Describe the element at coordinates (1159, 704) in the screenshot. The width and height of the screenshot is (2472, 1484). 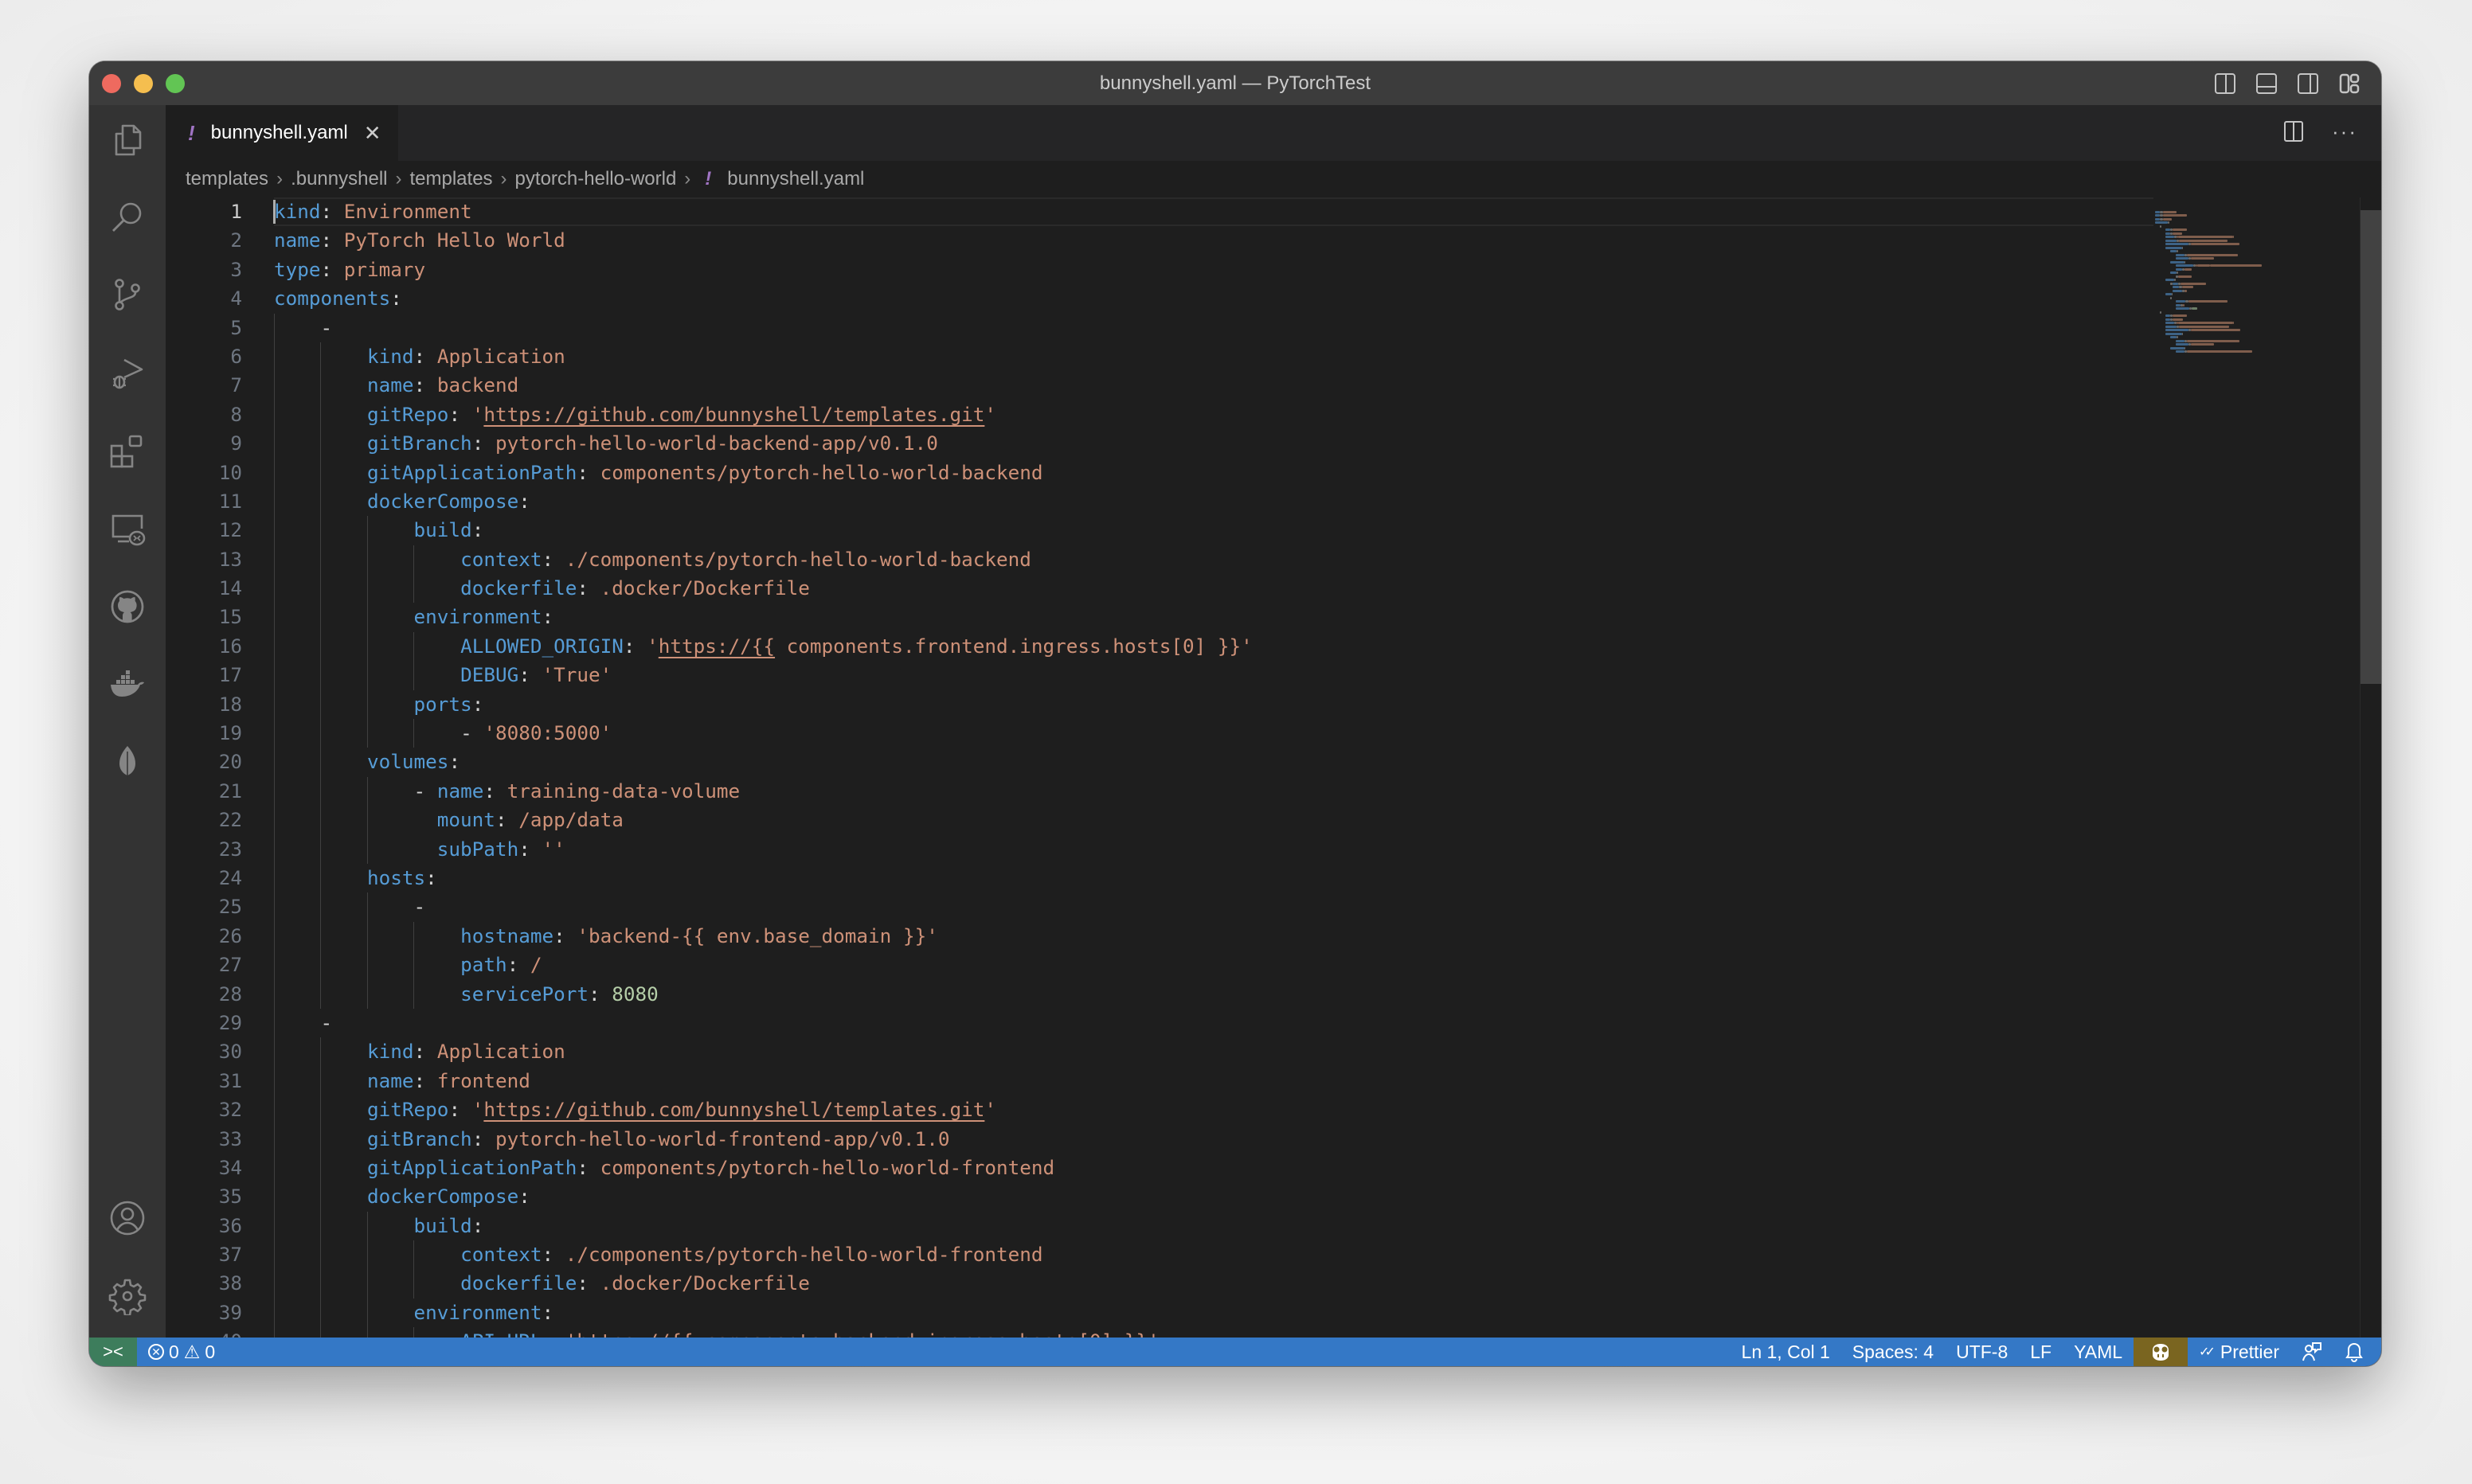
I see `code-line: 18 ports:` at that location.